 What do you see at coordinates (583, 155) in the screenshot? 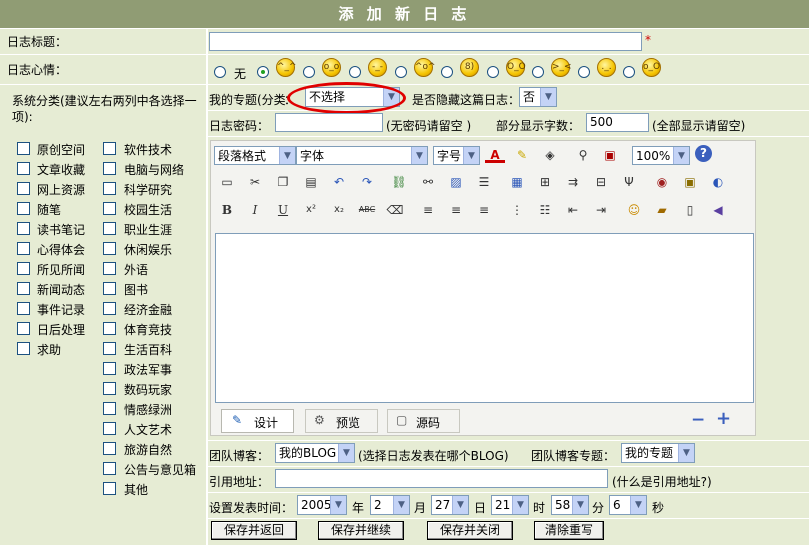
I see `find-icon: ⚲` at bounding box center [583, 155].